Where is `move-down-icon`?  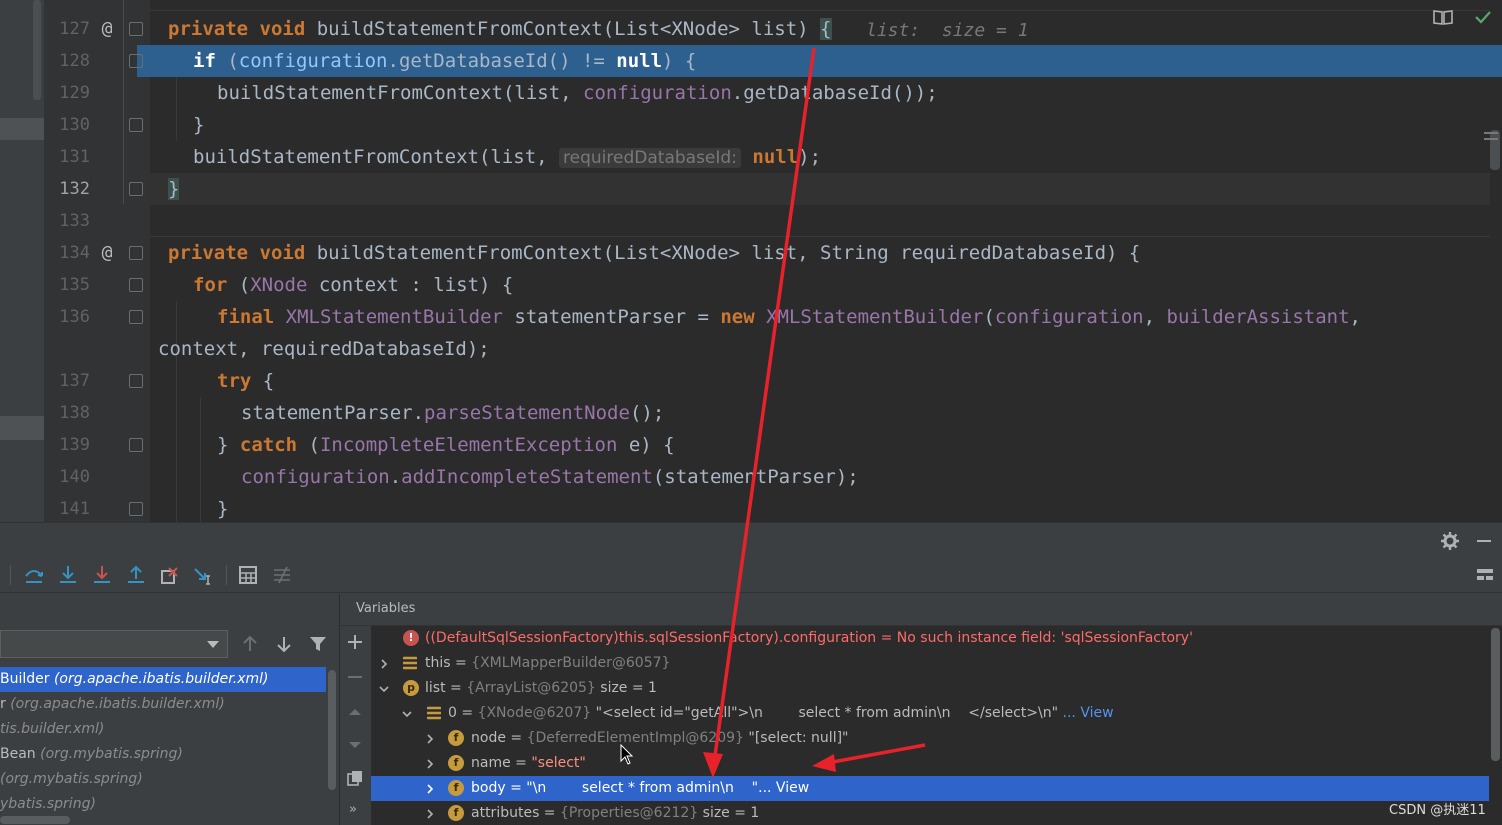
move-down-icon is located at coordinates (355, 745).